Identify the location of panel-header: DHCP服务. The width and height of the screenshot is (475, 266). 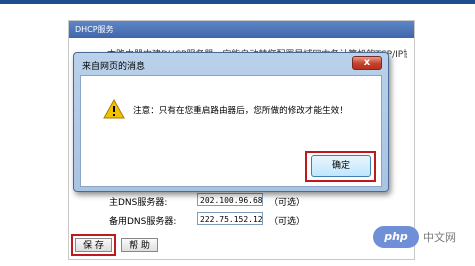
(241, 29).